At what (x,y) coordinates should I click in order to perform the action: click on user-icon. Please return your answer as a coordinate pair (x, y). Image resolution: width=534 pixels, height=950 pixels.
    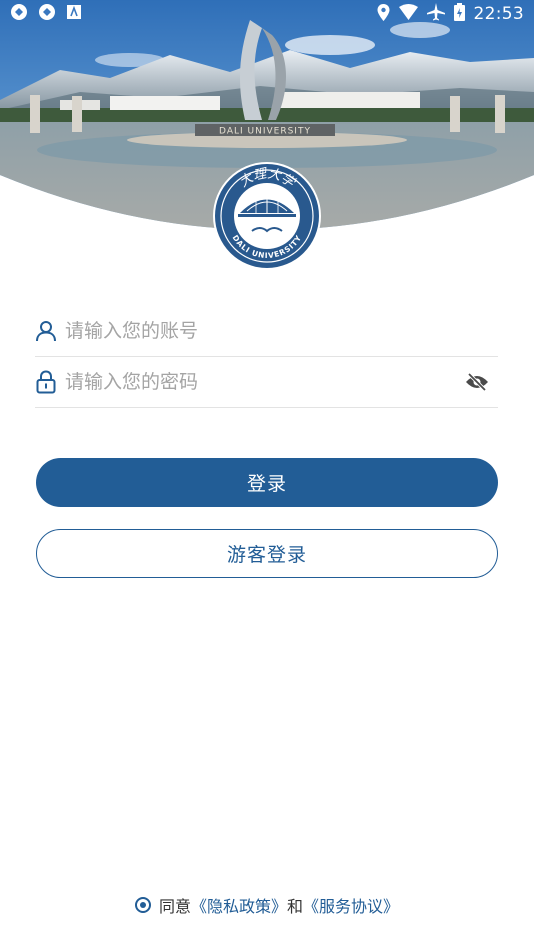
    Looking at the image, I should click on (46, 331).